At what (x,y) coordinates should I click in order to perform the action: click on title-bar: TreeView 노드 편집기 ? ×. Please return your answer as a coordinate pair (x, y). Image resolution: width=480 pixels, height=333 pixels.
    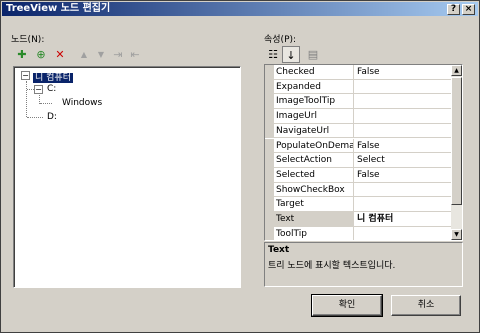
    Looking at the image, I should click on (240, 9).